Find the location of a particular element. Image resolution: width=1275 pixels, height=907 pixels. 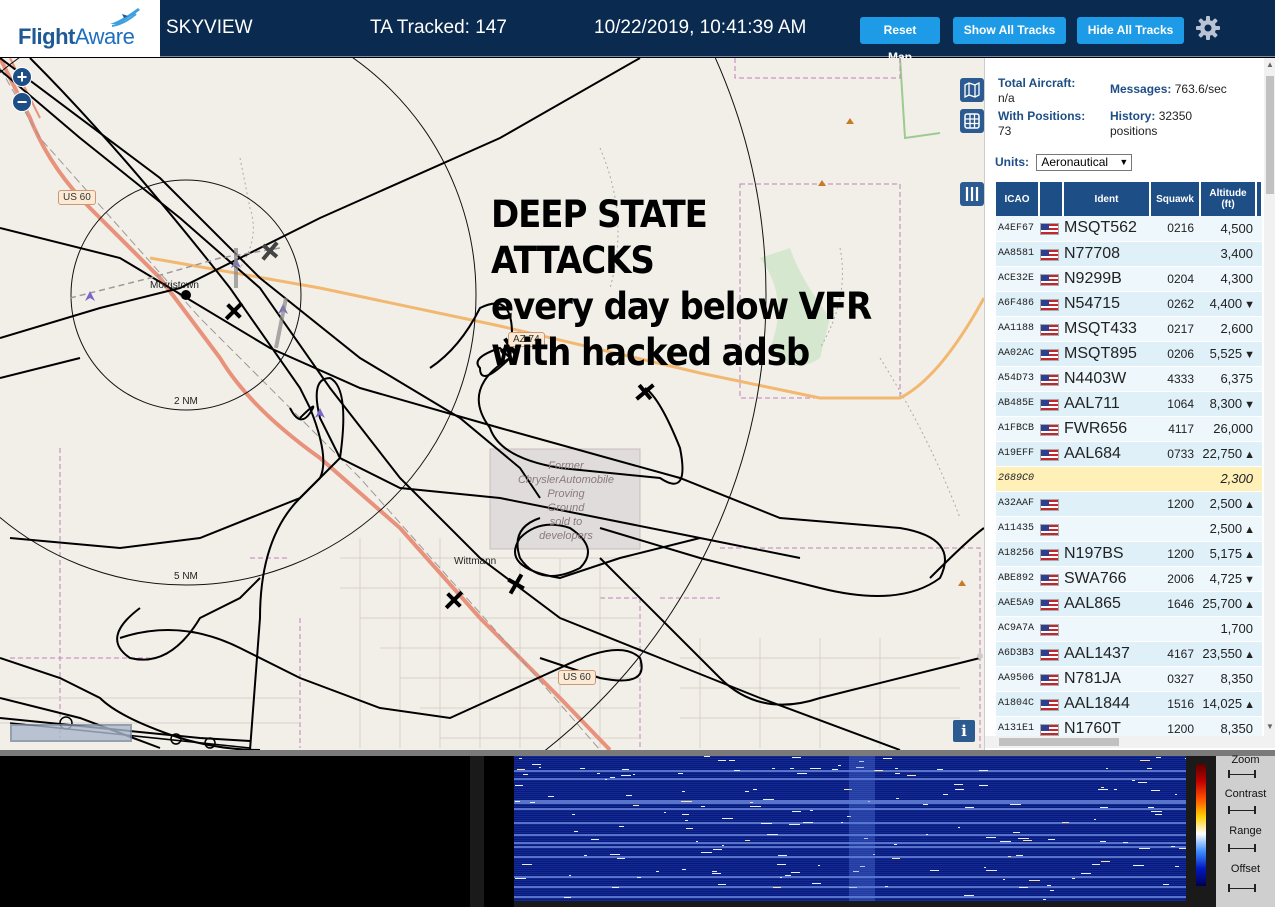

table-row: A1FBCB FWR656 4117 26,000 is located at coordinates (1129, 429).